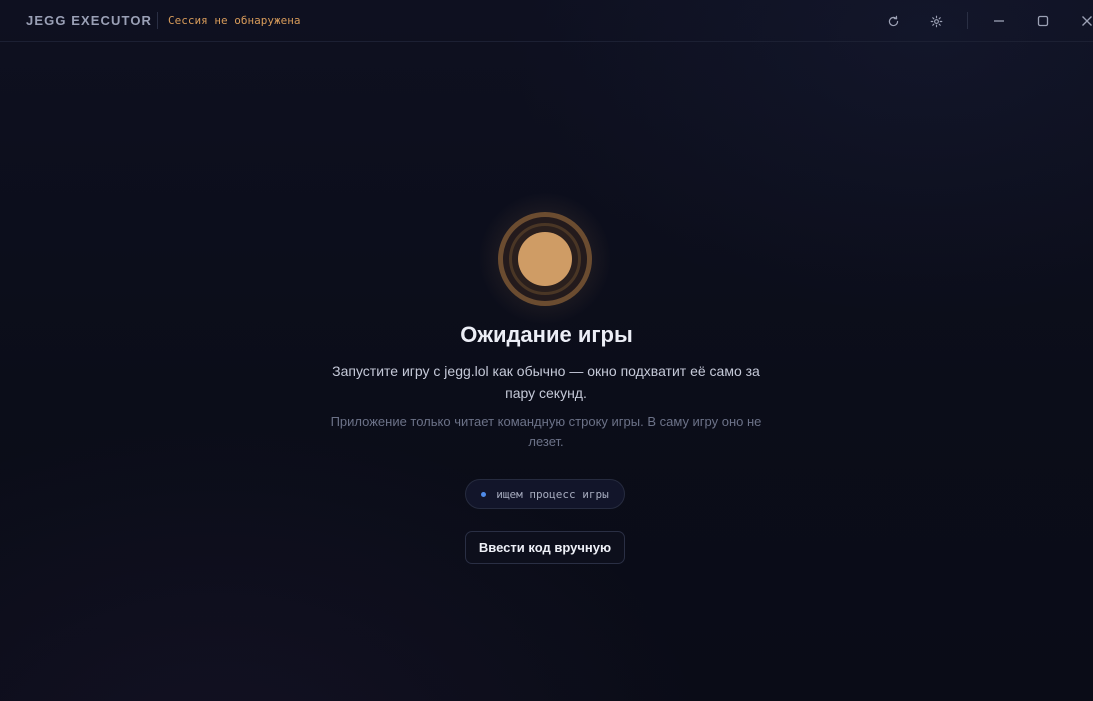 The image size is (1093, 701). Describe the element at coordinates (545, 547) in the screenshot. I see `enter-code-manually-button: Ввести код вручную` at that location.